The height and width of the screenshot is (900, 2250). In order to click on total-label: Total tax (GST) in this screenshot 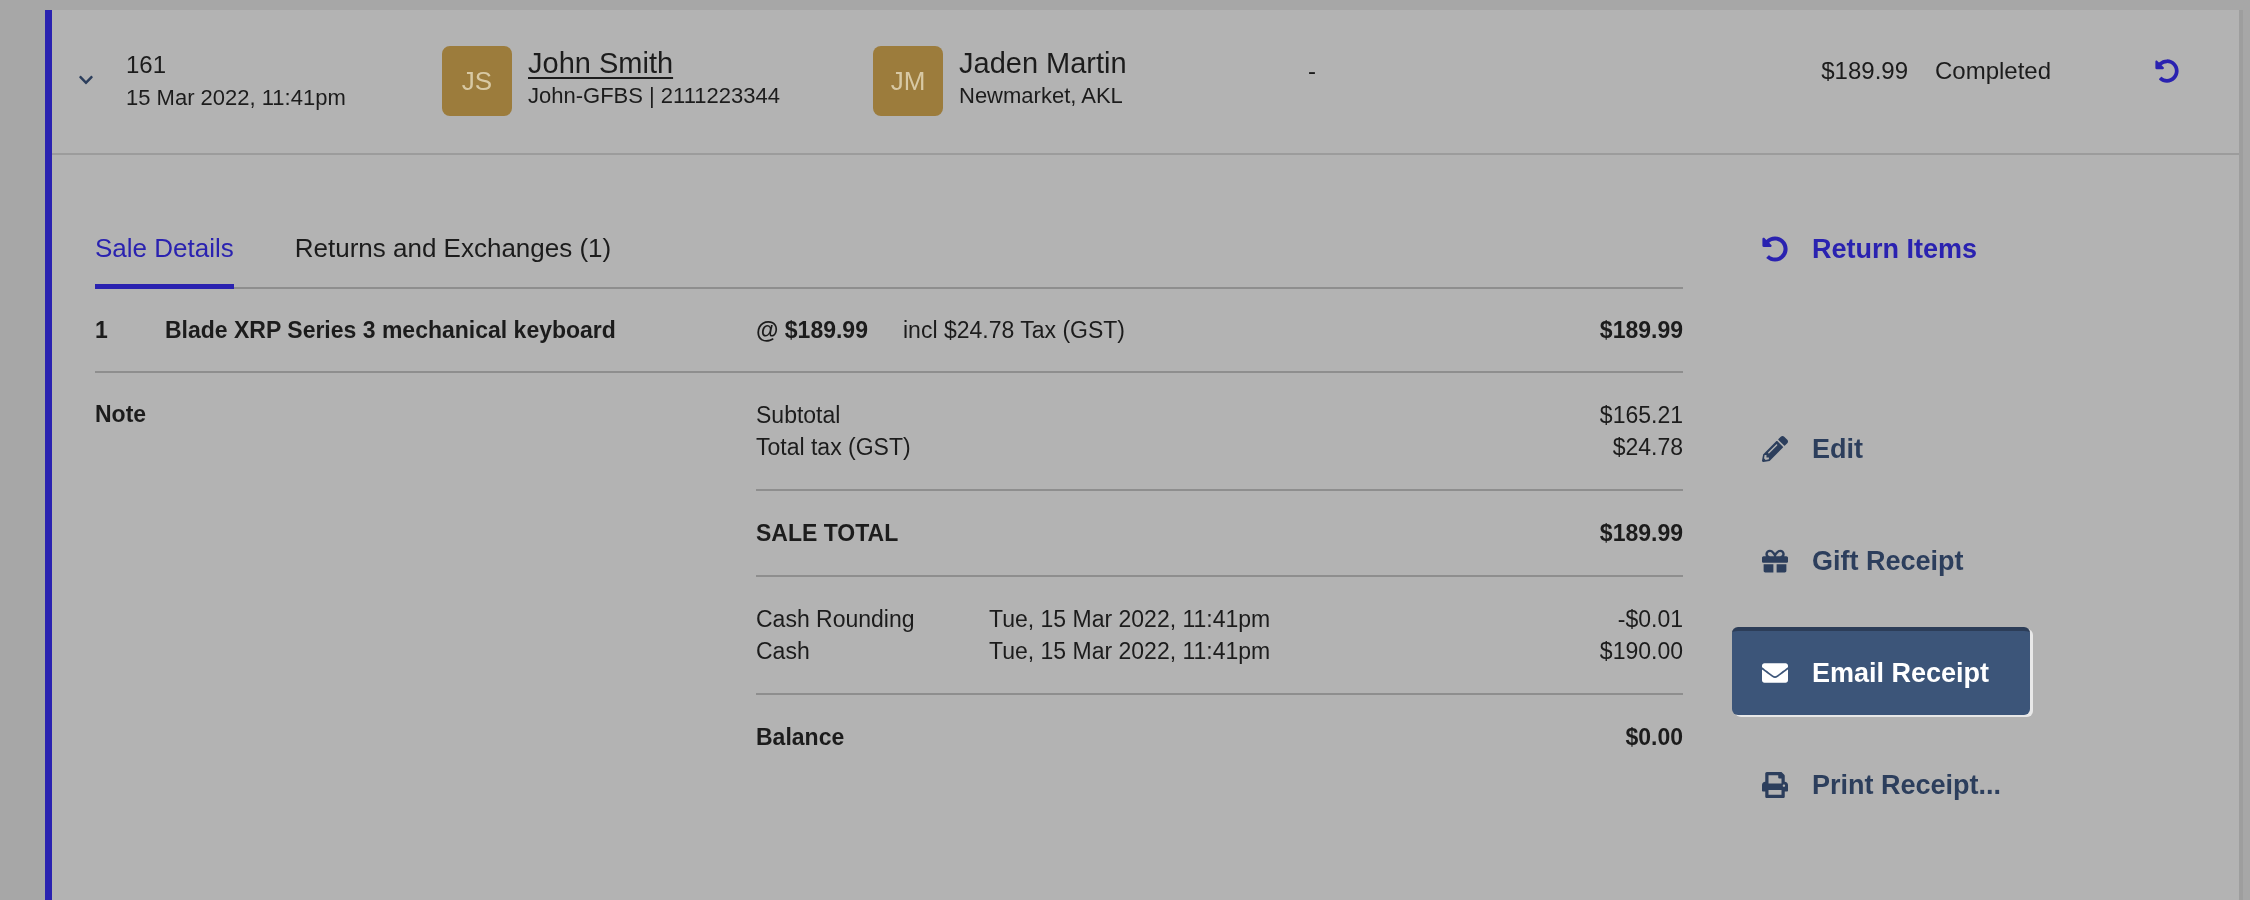, I will do `click(833, 447)`.